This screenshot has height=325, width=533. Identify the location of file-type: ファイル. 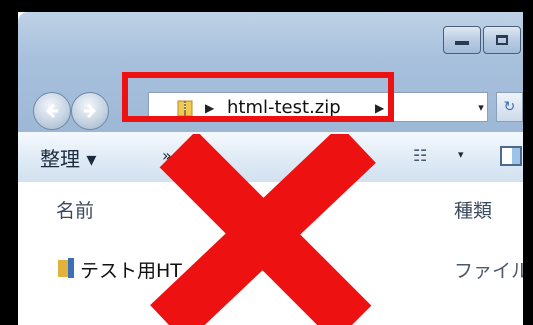
(488, 271).